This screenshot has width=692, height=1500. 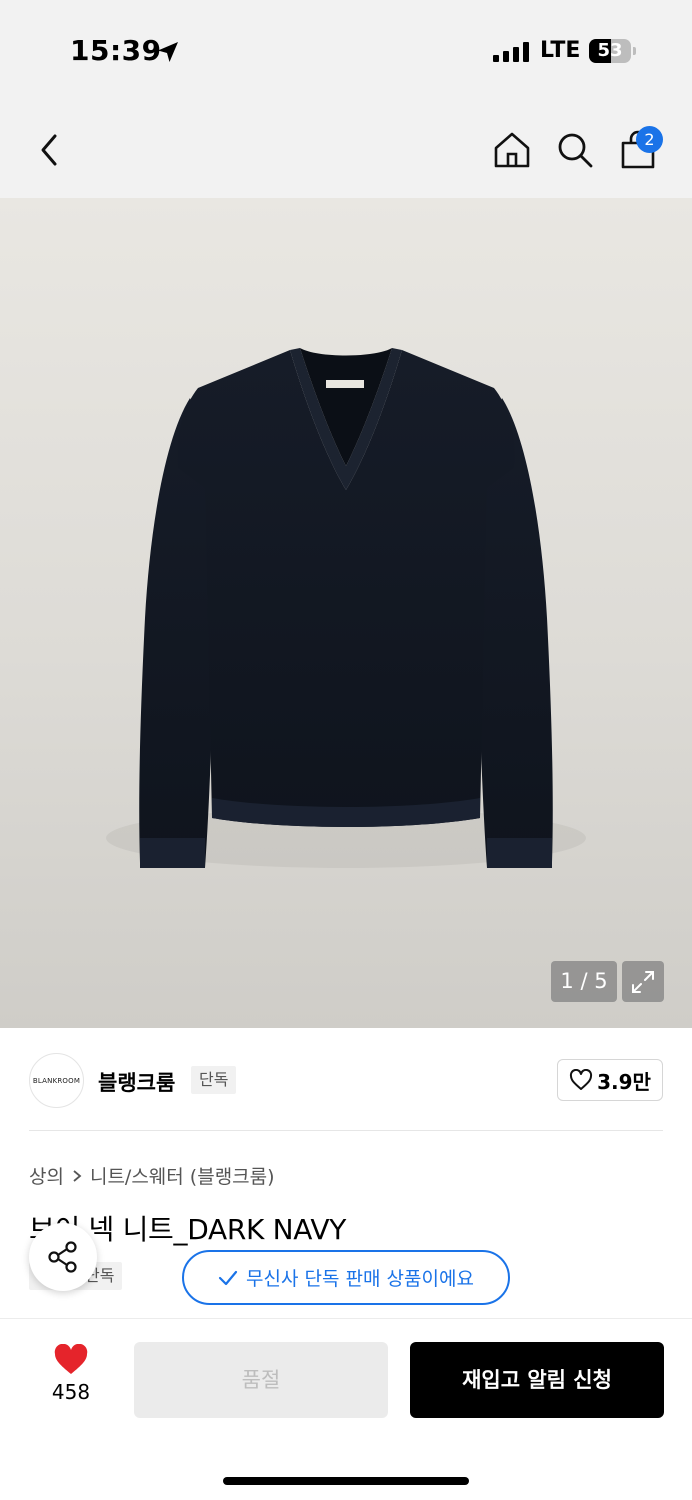 I want to click on like-count: 458, so click(x=71, y=1392).